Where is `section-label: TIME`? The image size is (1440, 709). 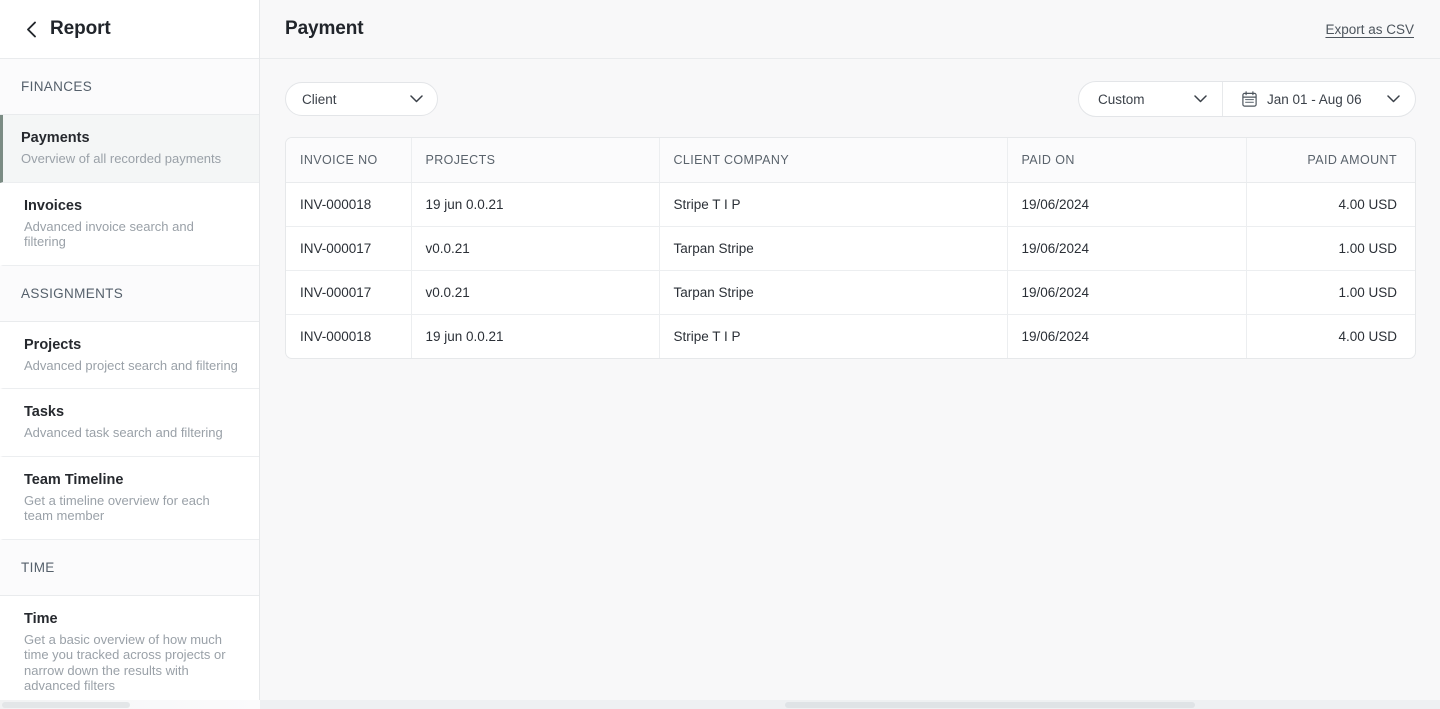
section-label: TIME is located at coordinates (38, 567).